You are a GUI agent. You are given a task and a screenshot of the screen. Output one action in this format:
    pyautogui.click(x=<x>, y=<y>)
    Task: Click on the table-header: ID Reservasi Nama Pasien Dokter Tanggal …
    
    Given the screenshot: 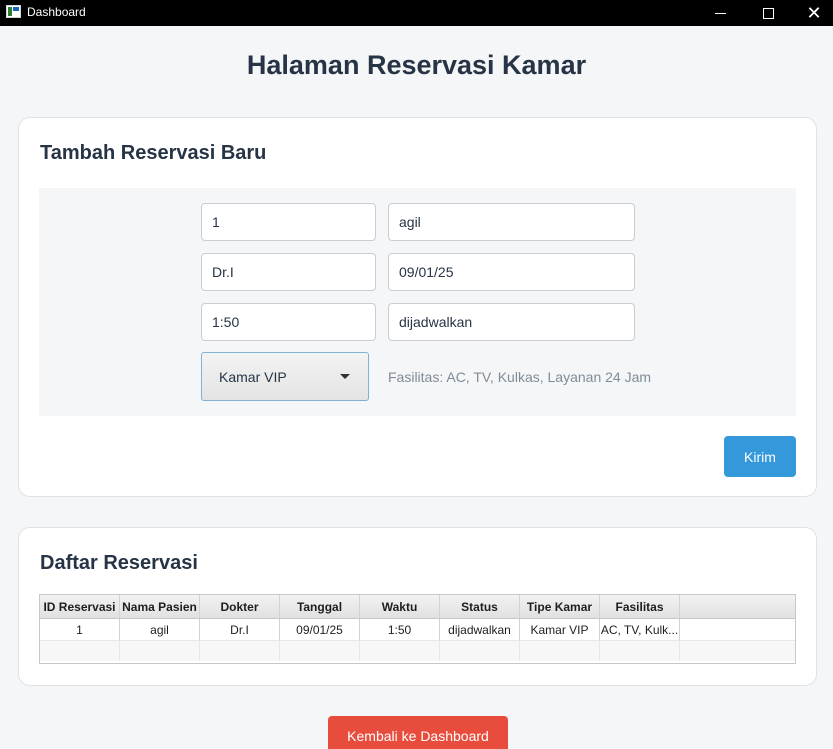 What is the action you would take?
    pyautogui.click(x=417, y=607)
    